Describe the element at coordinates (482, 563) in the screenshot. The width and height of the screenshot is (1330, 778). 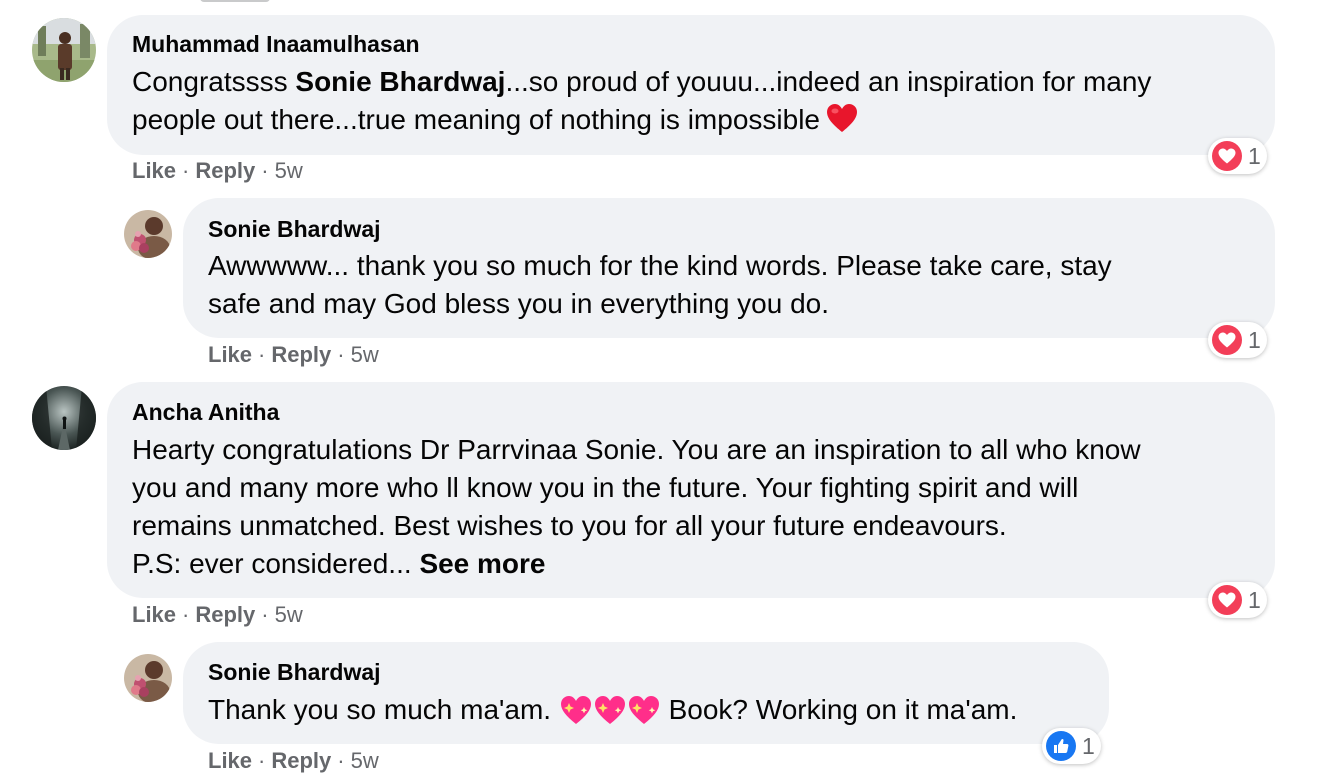
I see `see-more-link: See more` at that location.